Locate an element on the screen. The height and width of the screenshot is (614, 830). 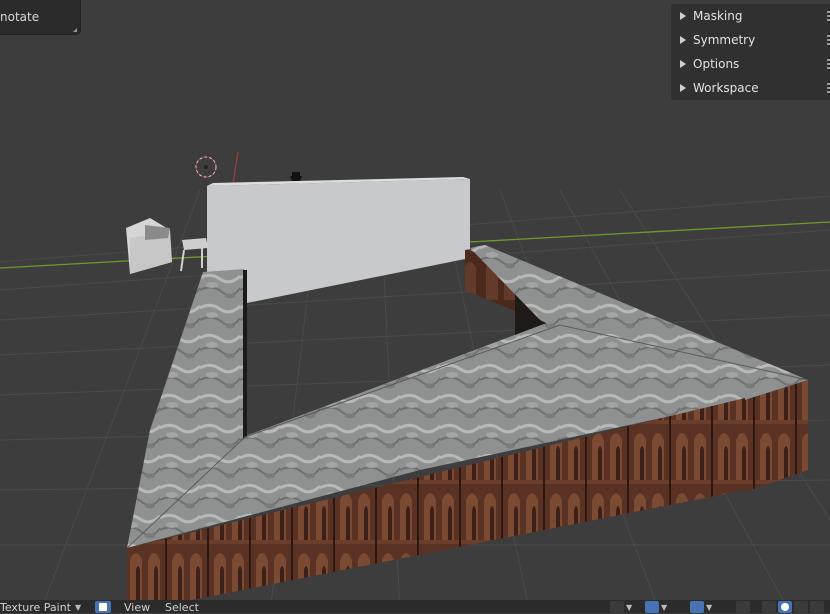
section-label: Options is located at coordinates (716, 64).